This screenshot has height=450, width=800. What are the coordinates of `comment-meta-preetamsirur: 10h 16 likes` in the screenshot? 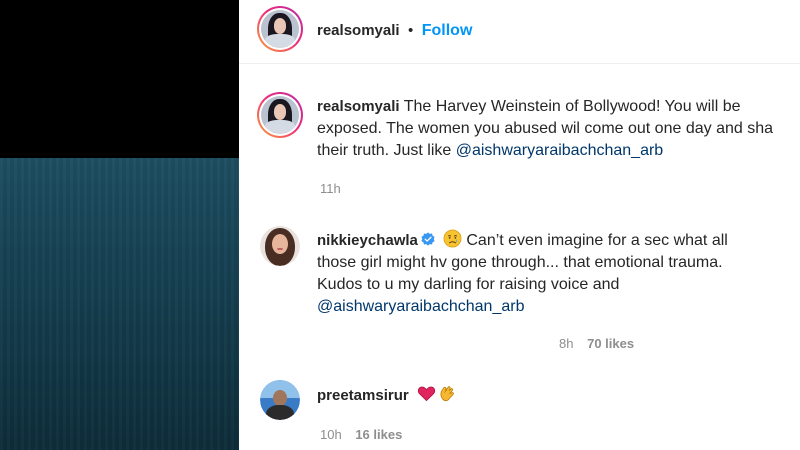 It's located at (361, 434).